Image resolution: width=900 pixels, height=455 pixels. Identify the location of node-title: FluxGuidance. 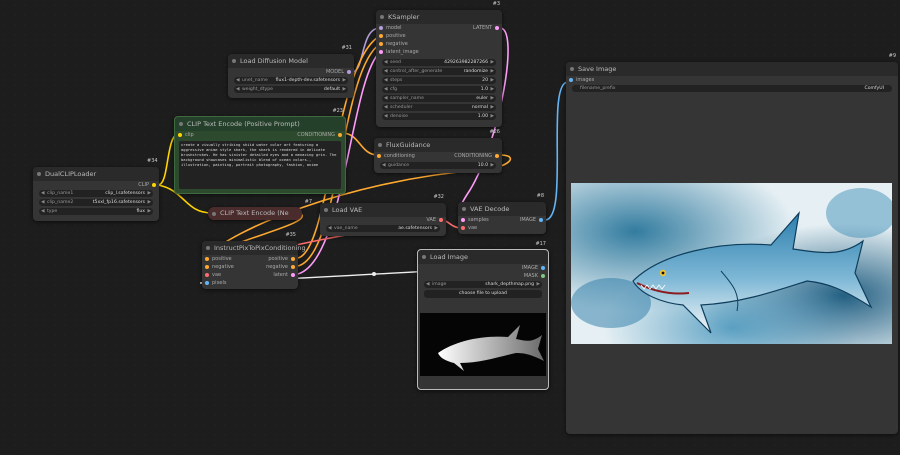
(438, 145).